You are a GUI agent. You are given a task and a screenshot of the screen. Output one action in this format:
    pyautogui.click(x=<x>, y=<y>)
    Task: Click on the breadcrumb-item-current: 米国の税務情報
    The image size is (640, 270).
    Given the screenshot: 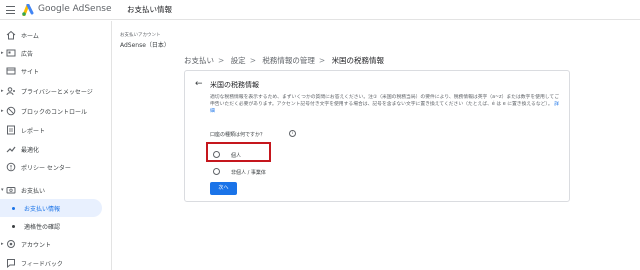 What is the action you would take?
    pyautogui.click(x=358, y=60)
    